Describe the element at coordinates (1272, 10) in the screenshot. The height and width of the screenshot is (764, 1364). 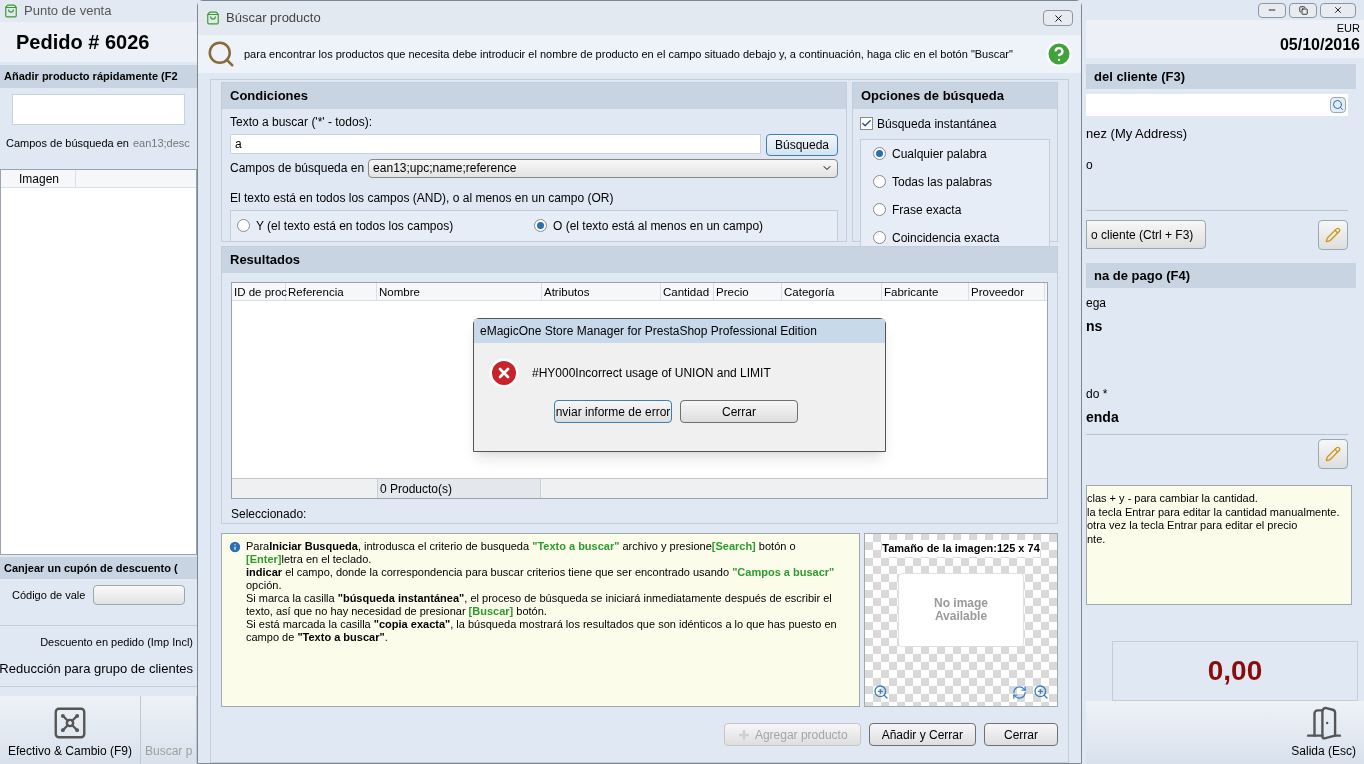
I see `minimize-button` at that location.